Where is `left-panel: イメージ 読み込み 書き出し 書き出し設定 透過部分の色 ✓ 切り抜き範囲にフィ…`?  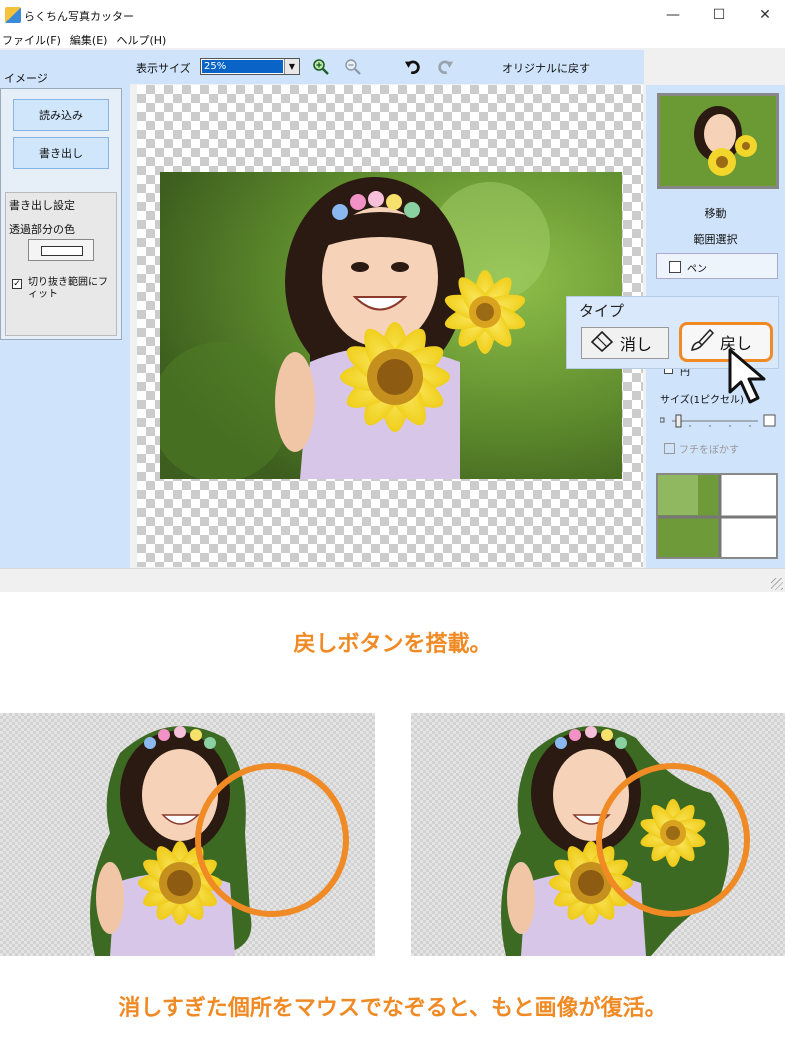
left-panel: イメージ 読み込み 書き出し 書き出し設定 透過部分の色 ✓ 切り抜き範囲にフィ… is located at coordinates (65, 309).